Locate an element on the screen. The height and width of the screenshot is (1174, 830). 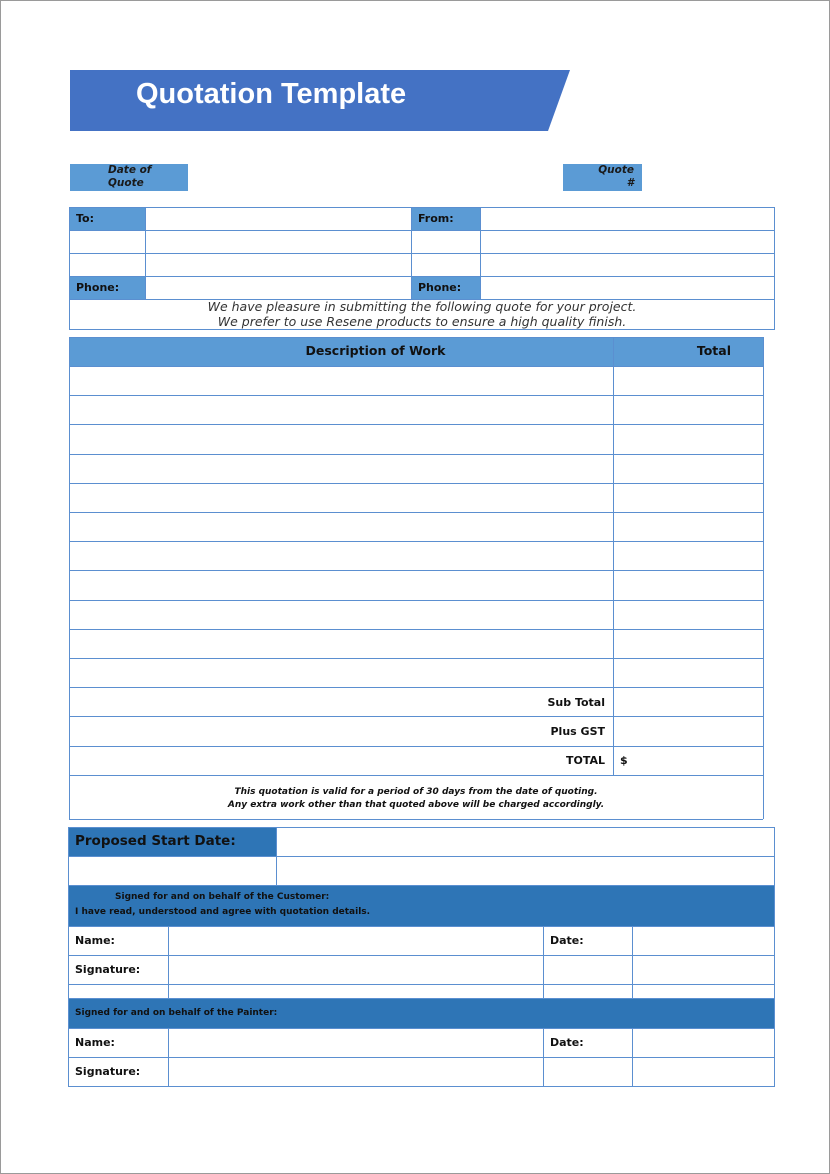
phone-right-input is located at coordinates (629, 289).